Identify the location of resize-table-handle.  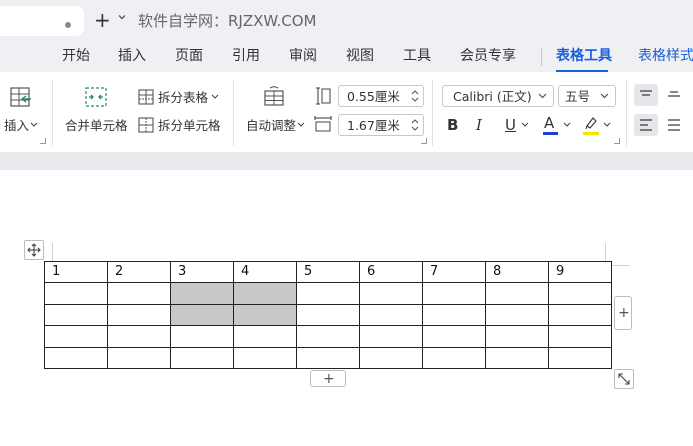
(624, 379).